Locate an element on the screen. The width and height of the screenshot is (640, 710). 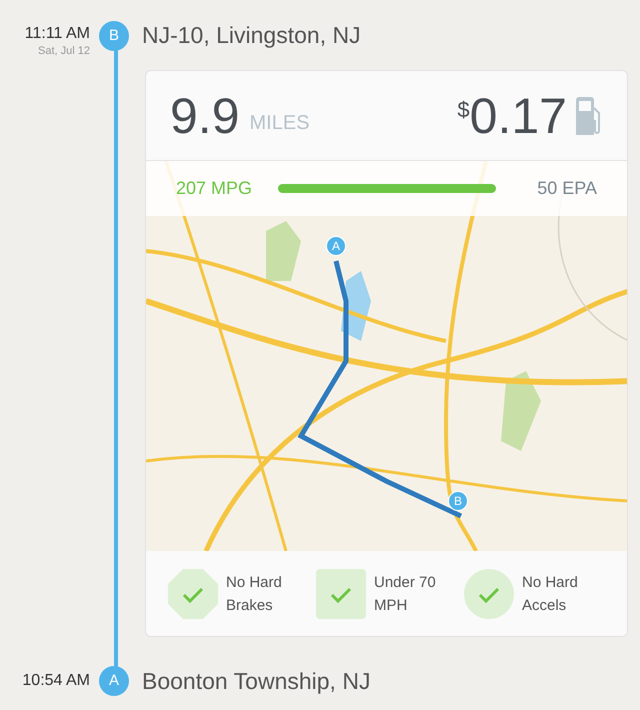
epa-value: 50 EPA is located at coordinates (567, 188).